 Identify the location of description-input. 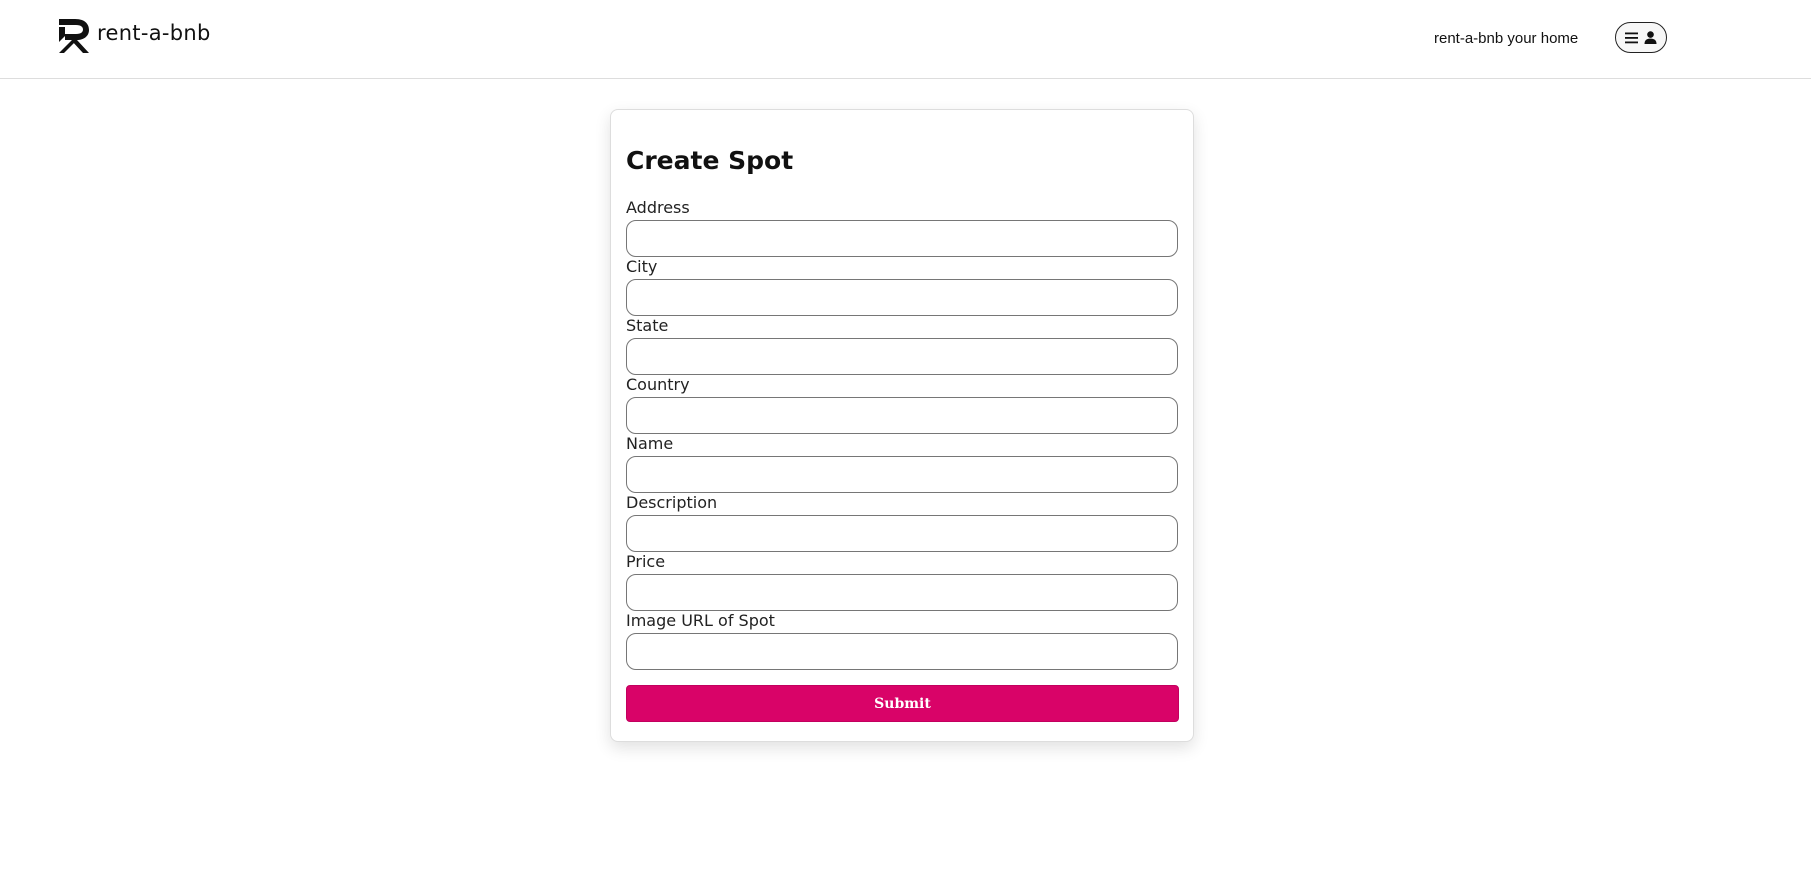
(902, 533).